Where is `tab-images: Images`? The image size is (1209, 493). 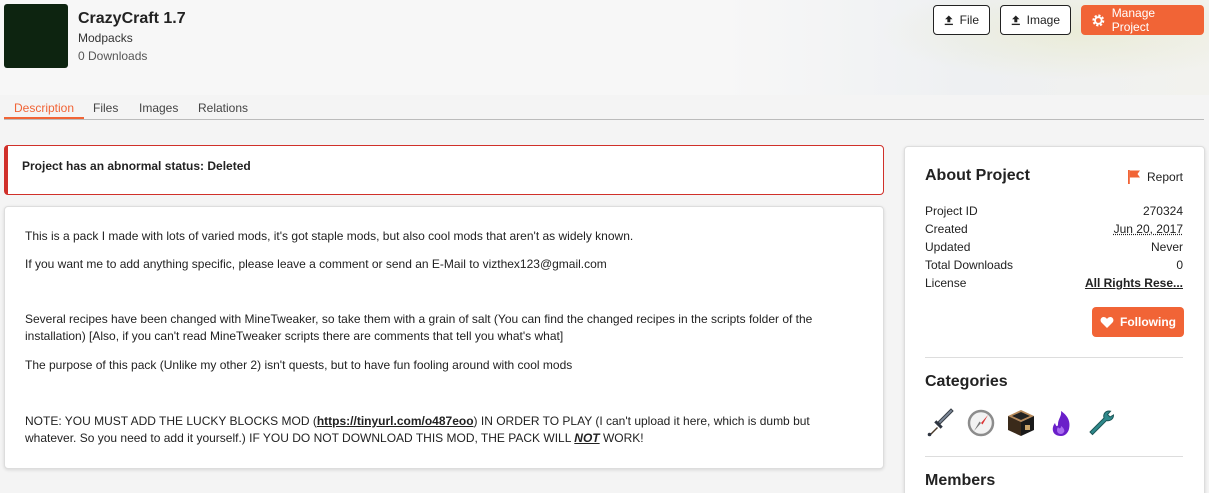
tab-images: Images is located at coordinates (158, 108).